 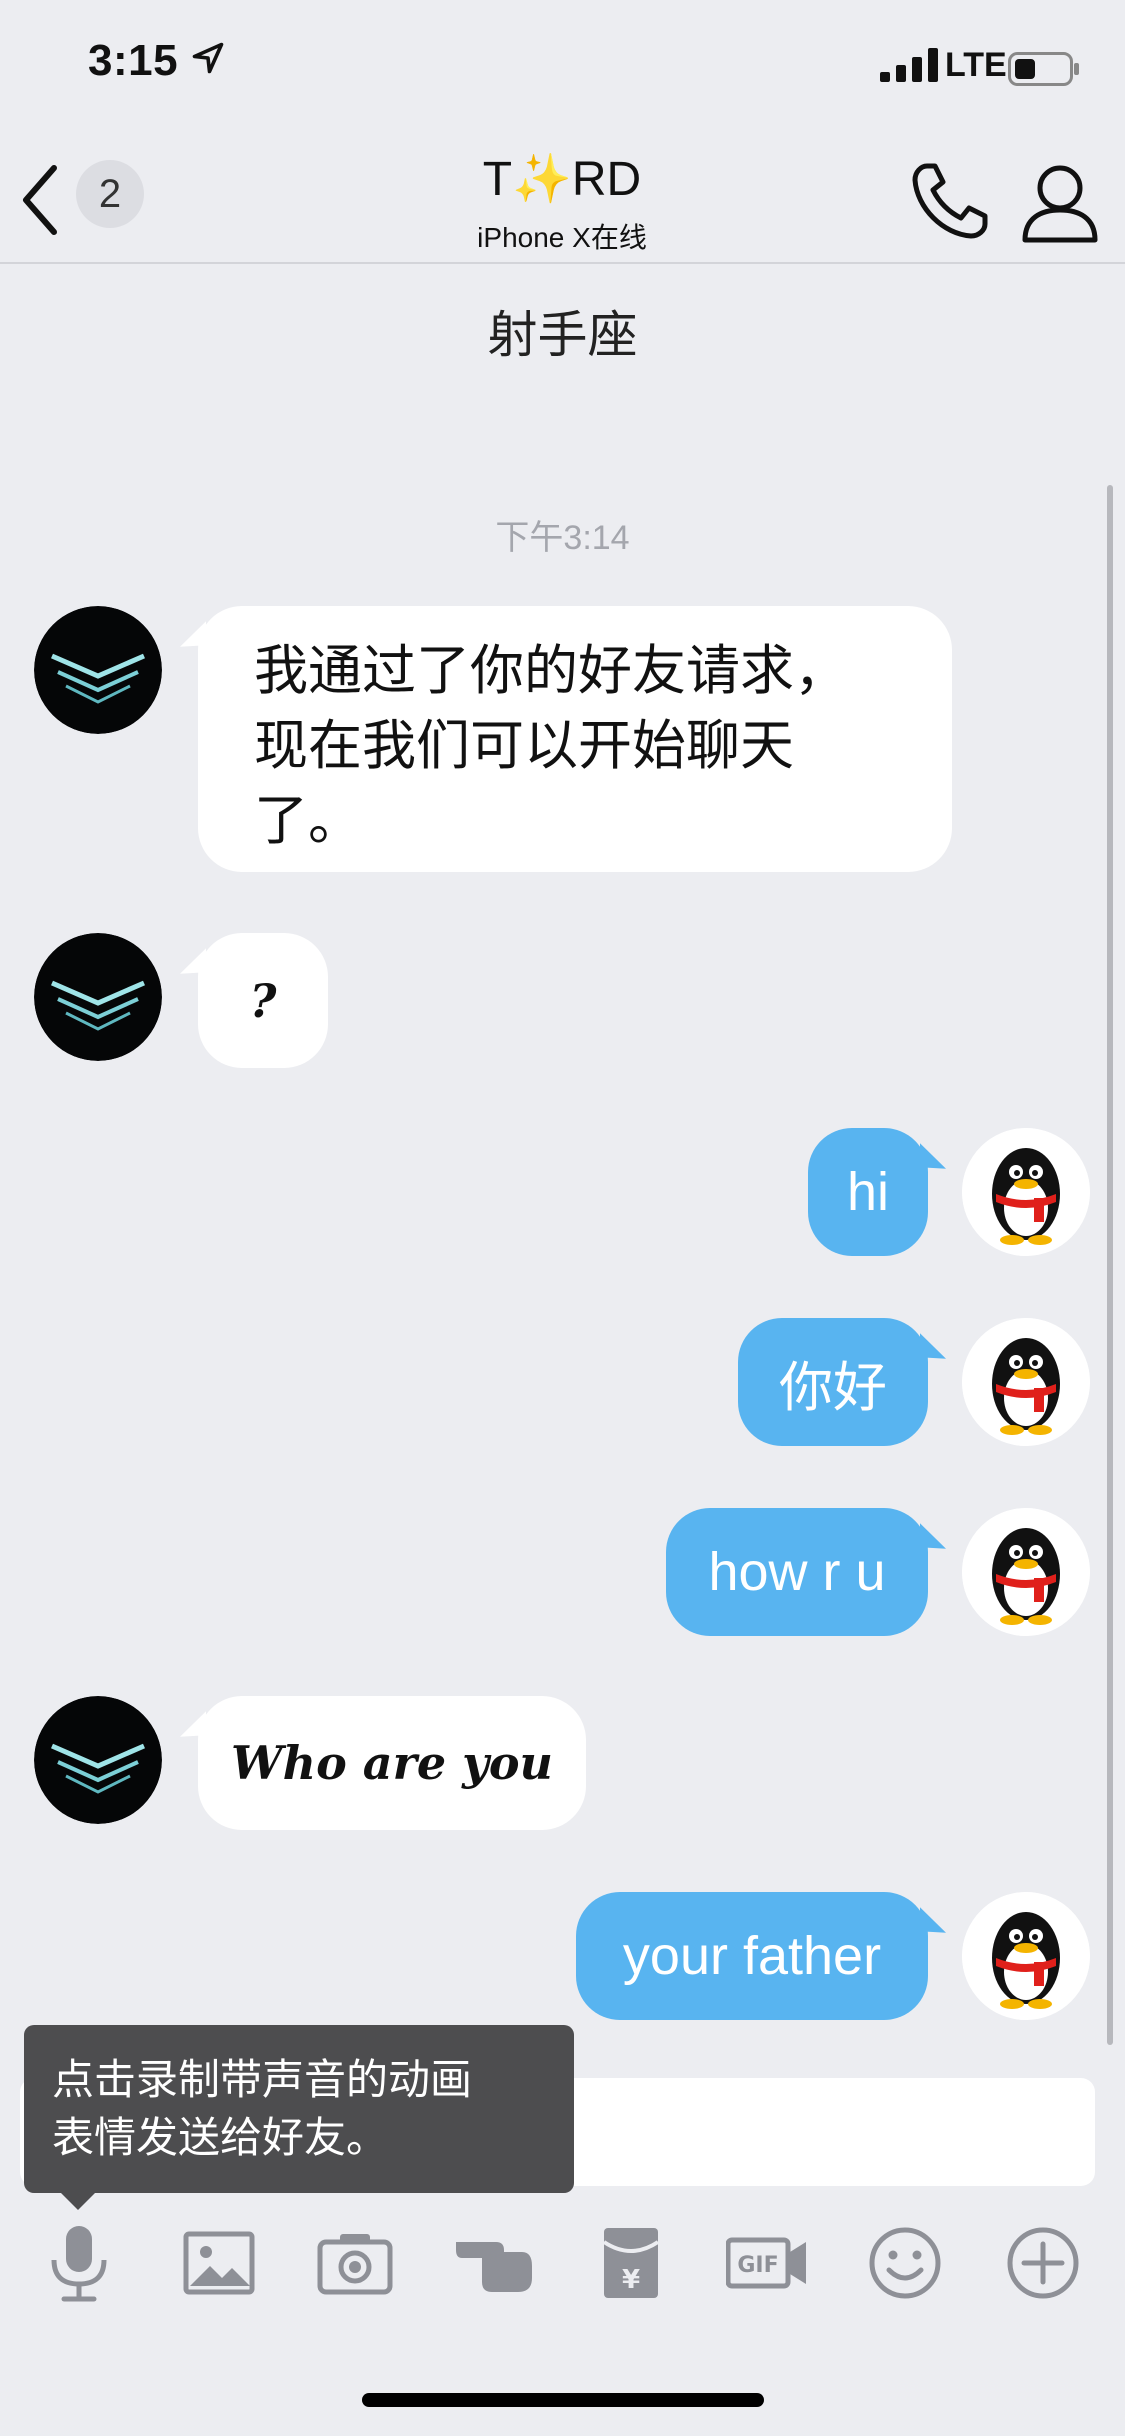 What do you see at coordinates (950, 201) in the screenshot?
I see `phone-icon` at bounding box center [950, 201].